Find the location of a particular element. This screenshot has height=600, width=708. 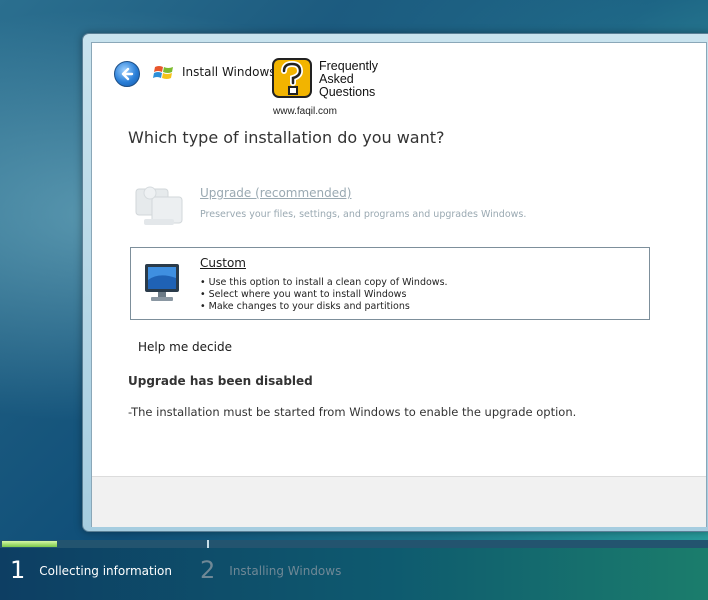

faq-line: Questions is located at coordinates (347, 92).